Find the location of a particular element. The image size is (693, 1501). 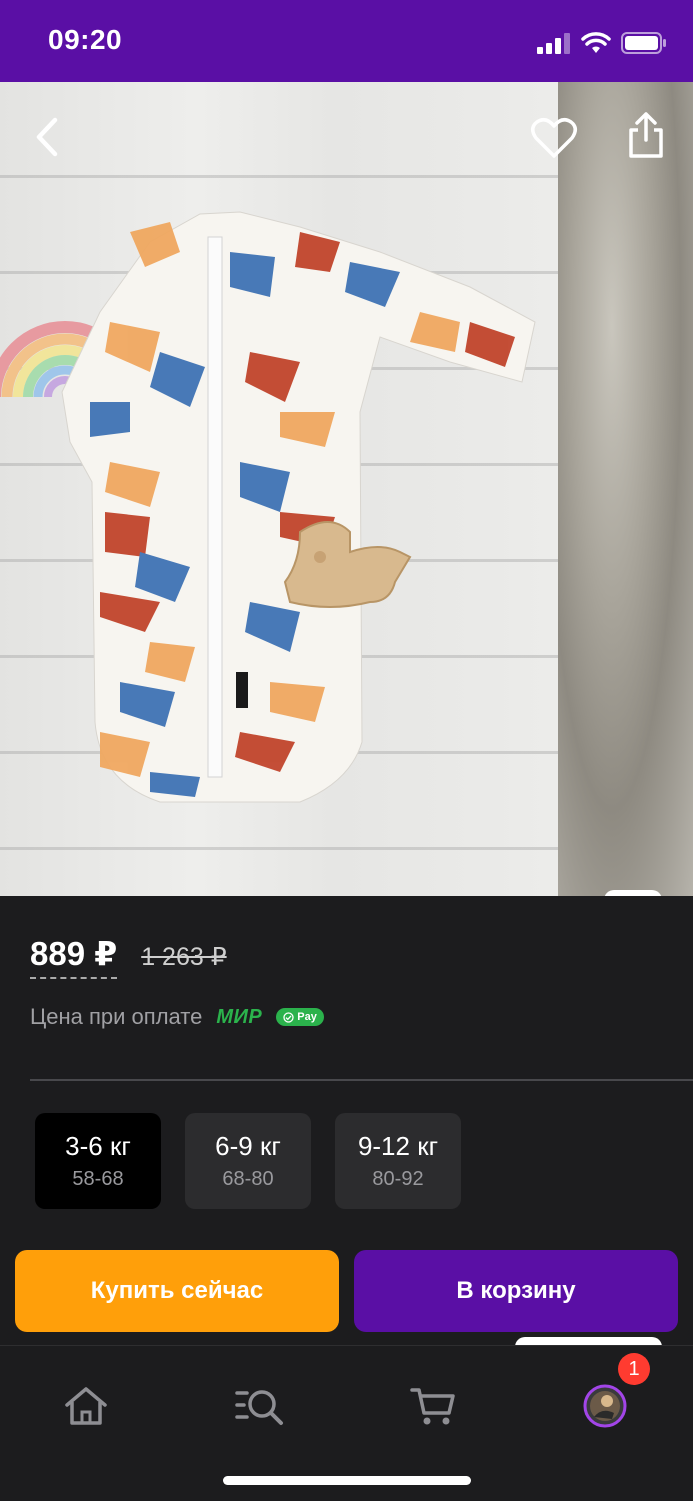

home-icon is located at coordinates (86, 1406).